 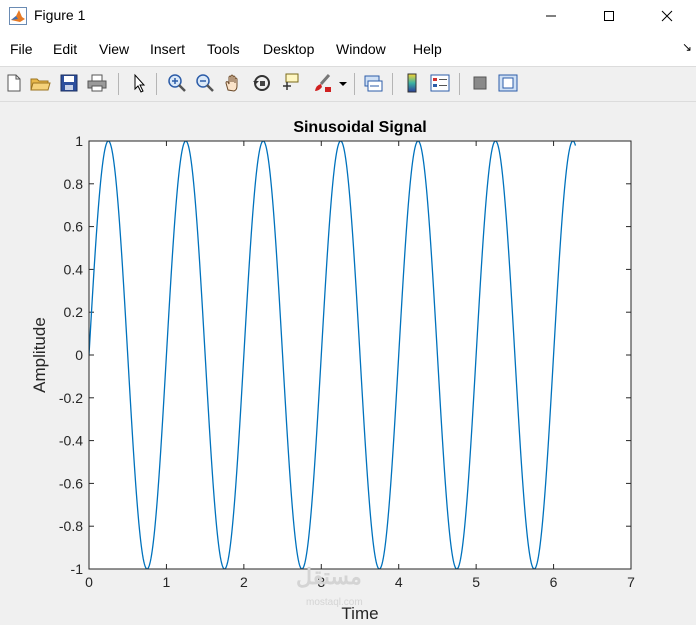 What do you see at coordinates (480, 83) in the screenshot?
I see `hide-plot-tools-icon` at bounding box center [480, 83].